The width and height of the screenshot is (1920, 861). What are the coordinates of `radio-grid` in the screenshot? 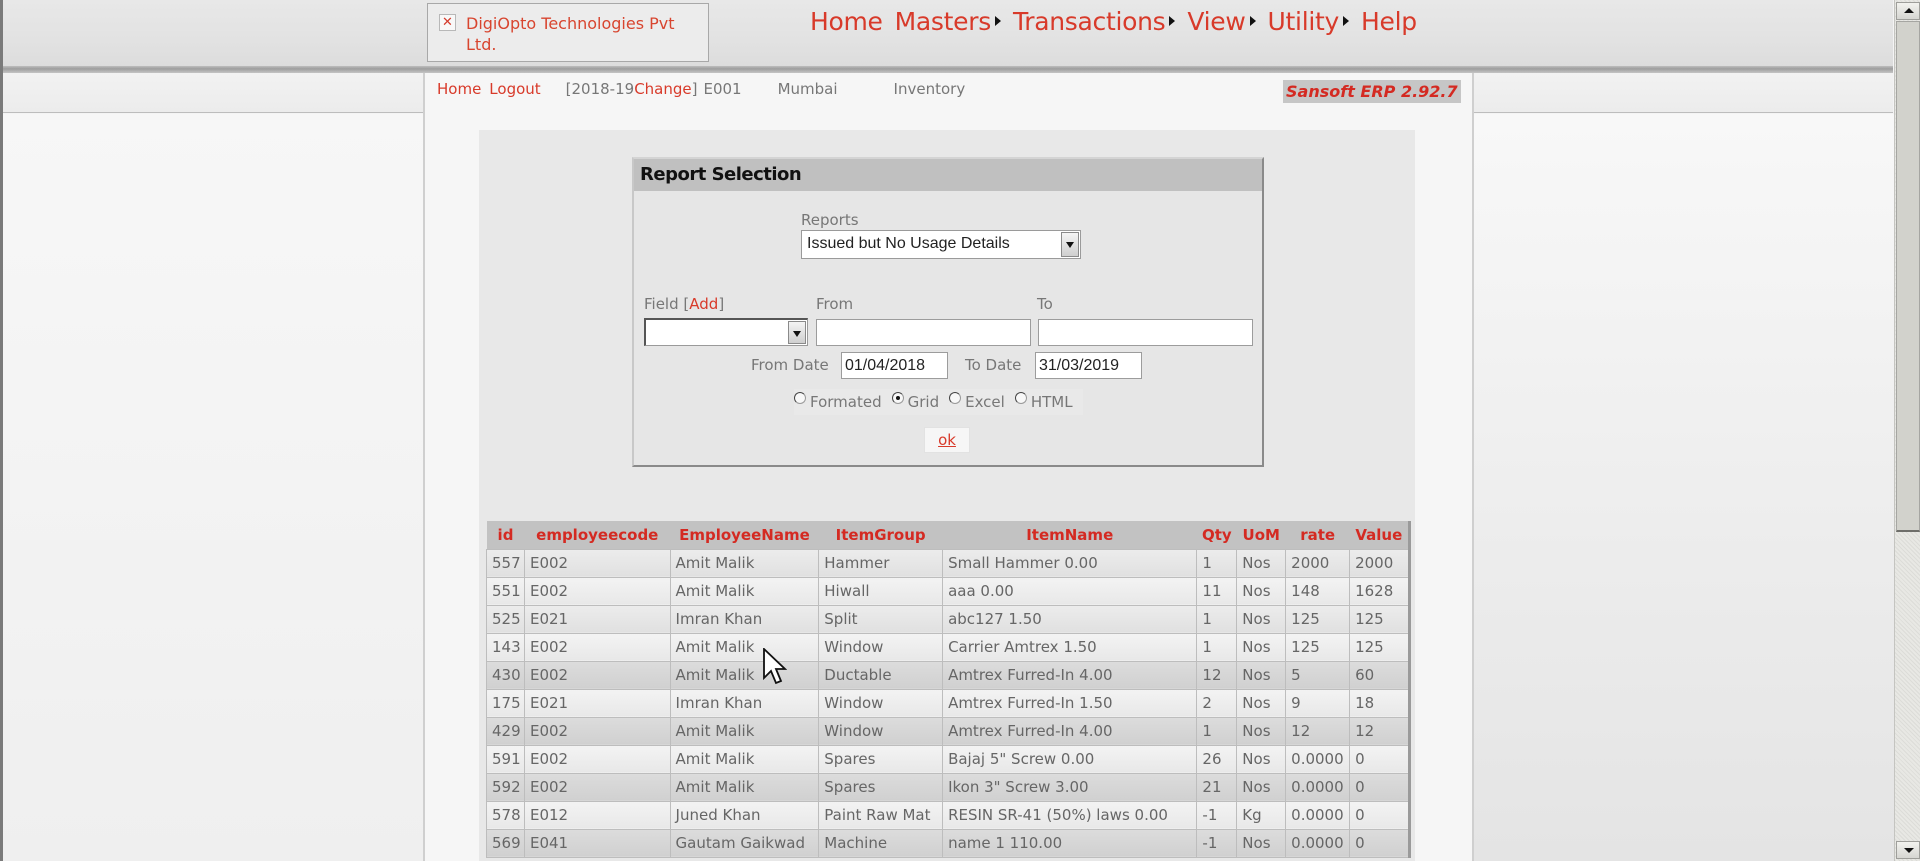 It's located at (897, 398).